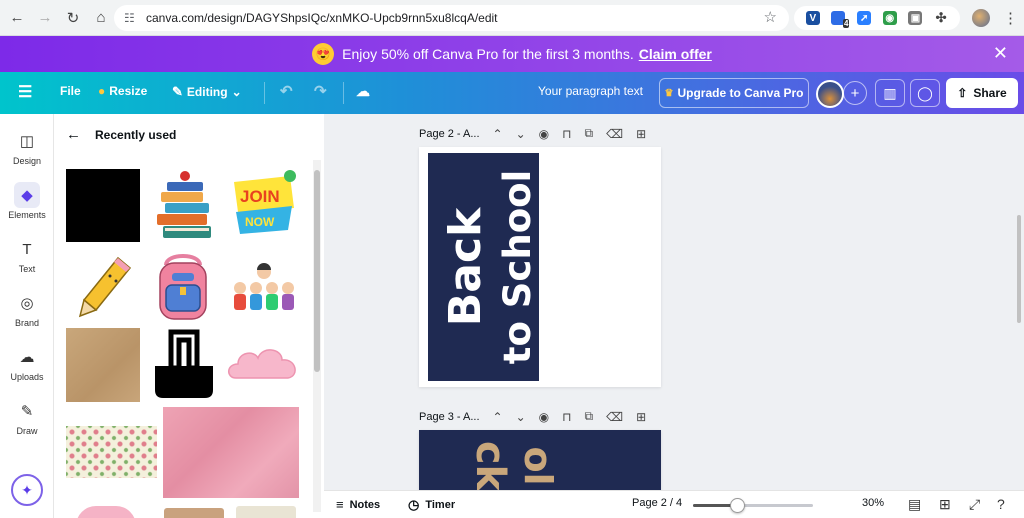 This screenshot has height=518, width=1024. What do you see at coordinates (27, 411) in the screenshot?
I see `draw-icon: ✎` at bounding box center [27, 411].